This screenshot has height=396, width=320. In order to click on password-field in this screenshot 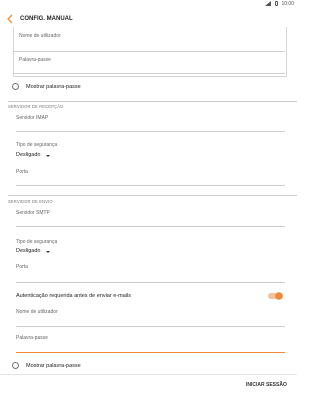, I will do `click(149, 73)`.